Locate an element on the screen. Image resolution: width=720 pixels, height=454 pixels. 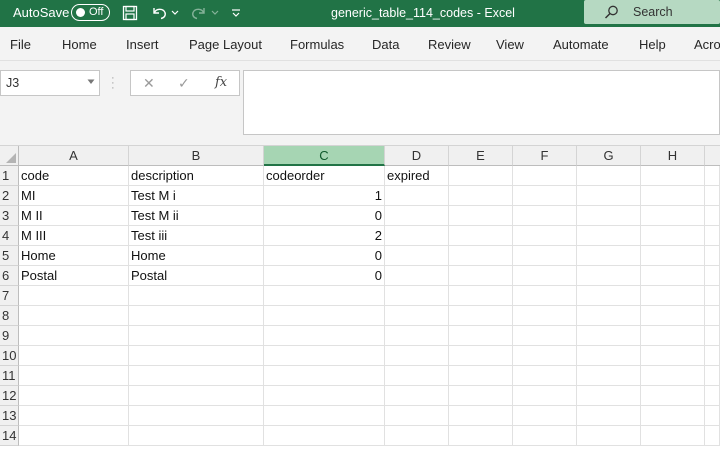
customize-icon is located at coordinates (236, 13).